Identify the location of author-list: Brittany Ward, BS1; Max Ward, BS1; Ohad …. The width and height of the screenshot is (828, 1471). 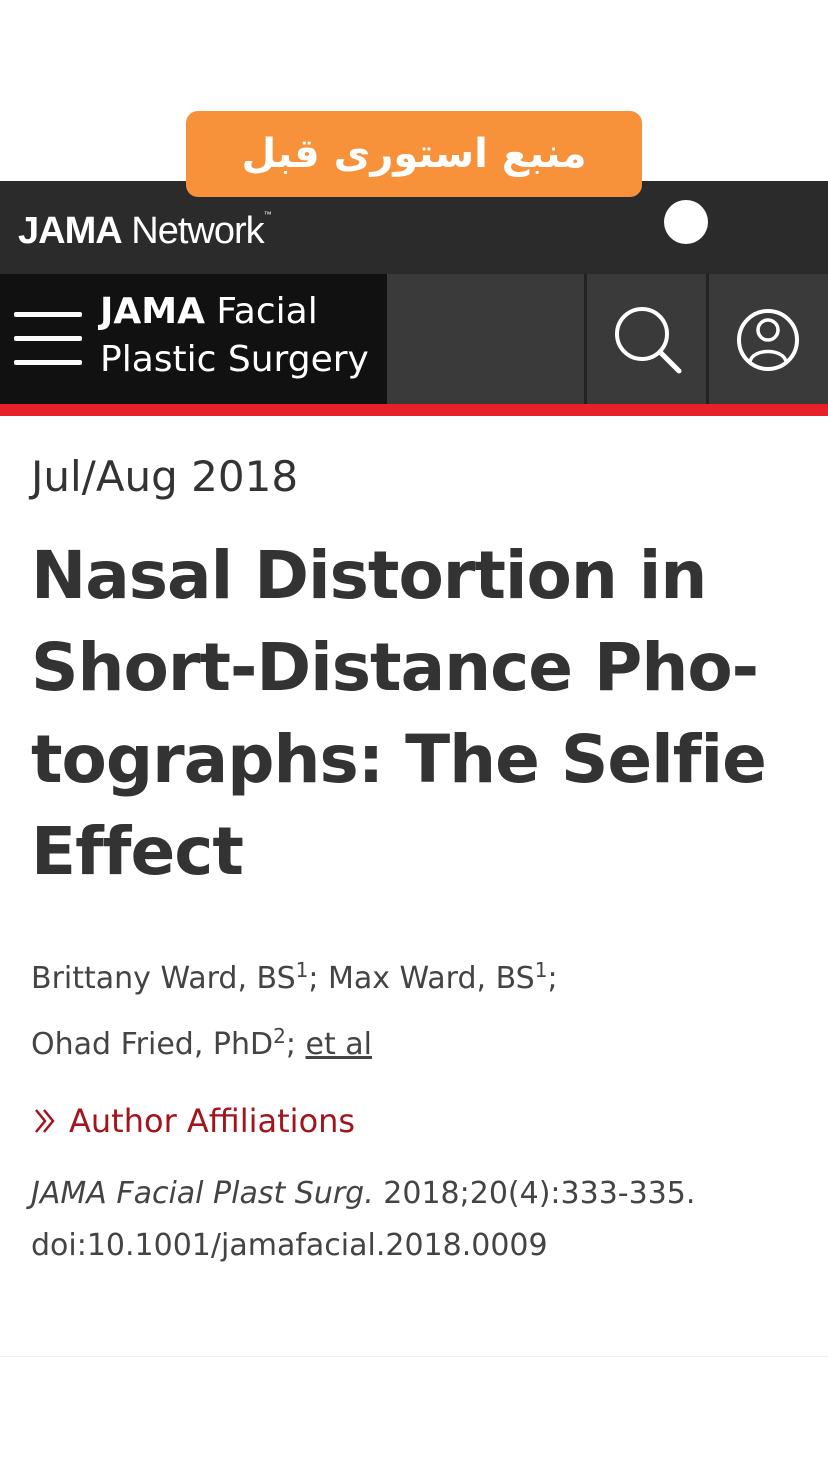
(294, 1010).